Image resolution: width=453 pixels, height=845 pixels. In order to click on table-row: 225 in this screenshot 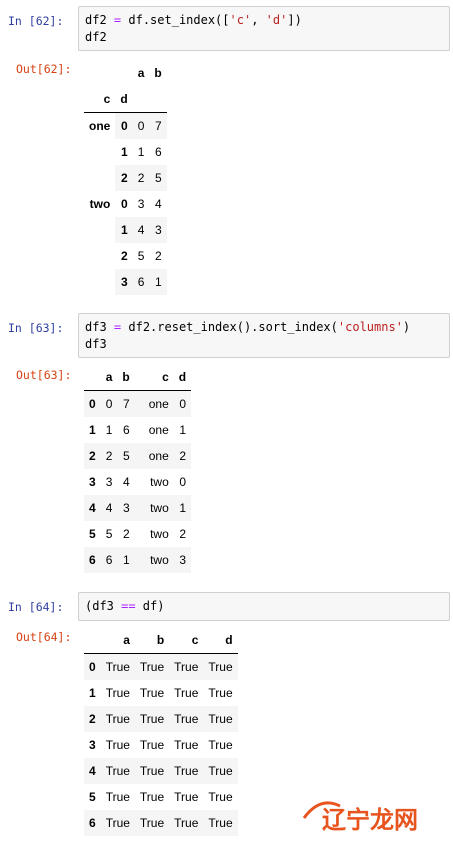, I will do `click(125, 178)`.